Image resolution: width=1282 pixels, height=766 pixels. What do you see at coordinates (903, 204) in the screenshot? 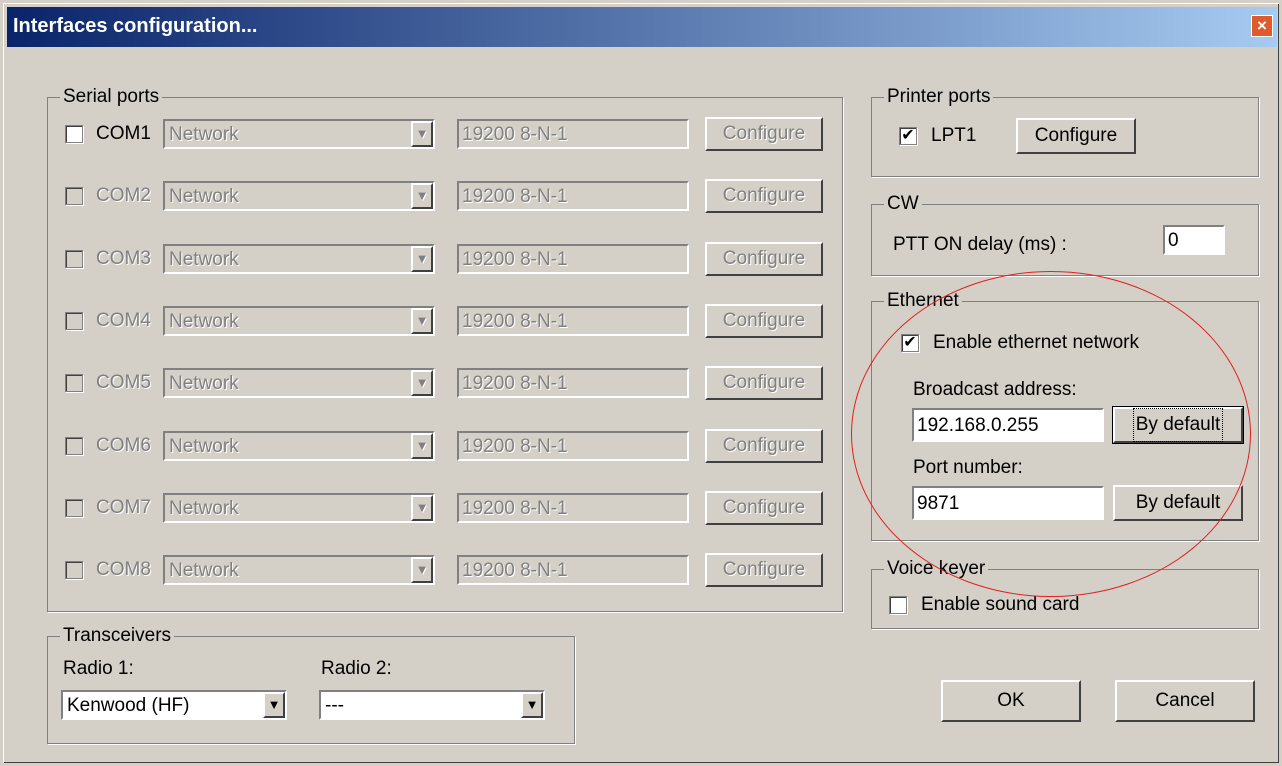
I see `cw-legend: CW` at bounding box center [903, 204].